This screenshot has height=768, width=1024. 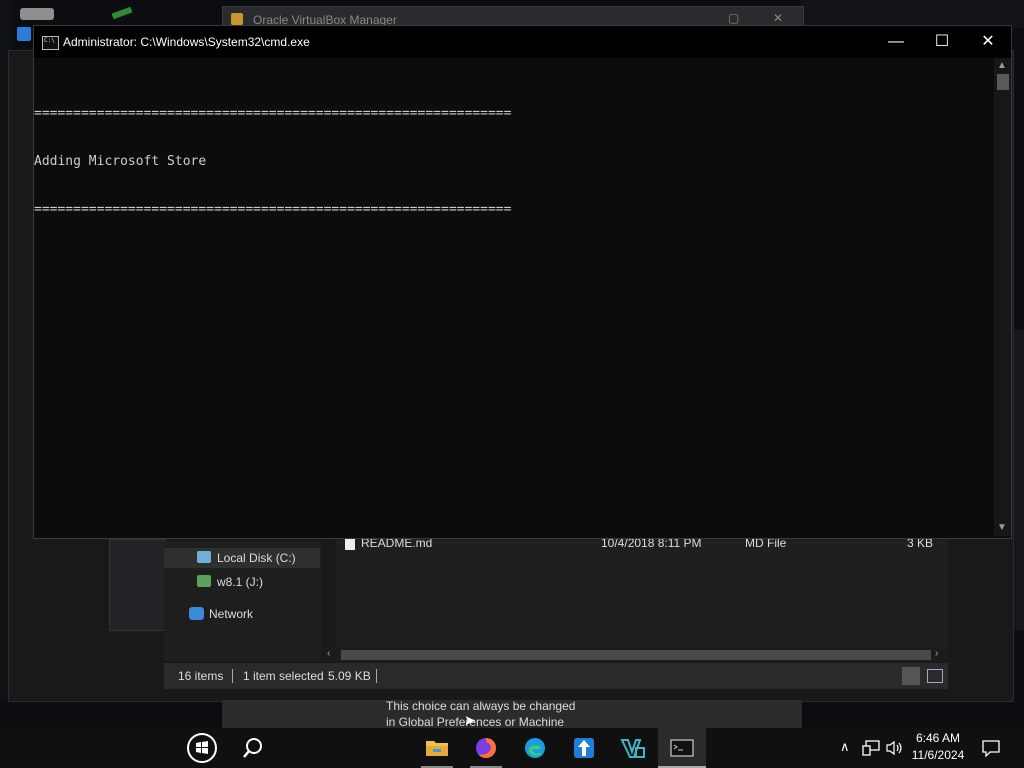 What do you see at coordinates (137, 585) in the screenshot?
I see `explorer-side-panel` at bounding box center [137, 585].